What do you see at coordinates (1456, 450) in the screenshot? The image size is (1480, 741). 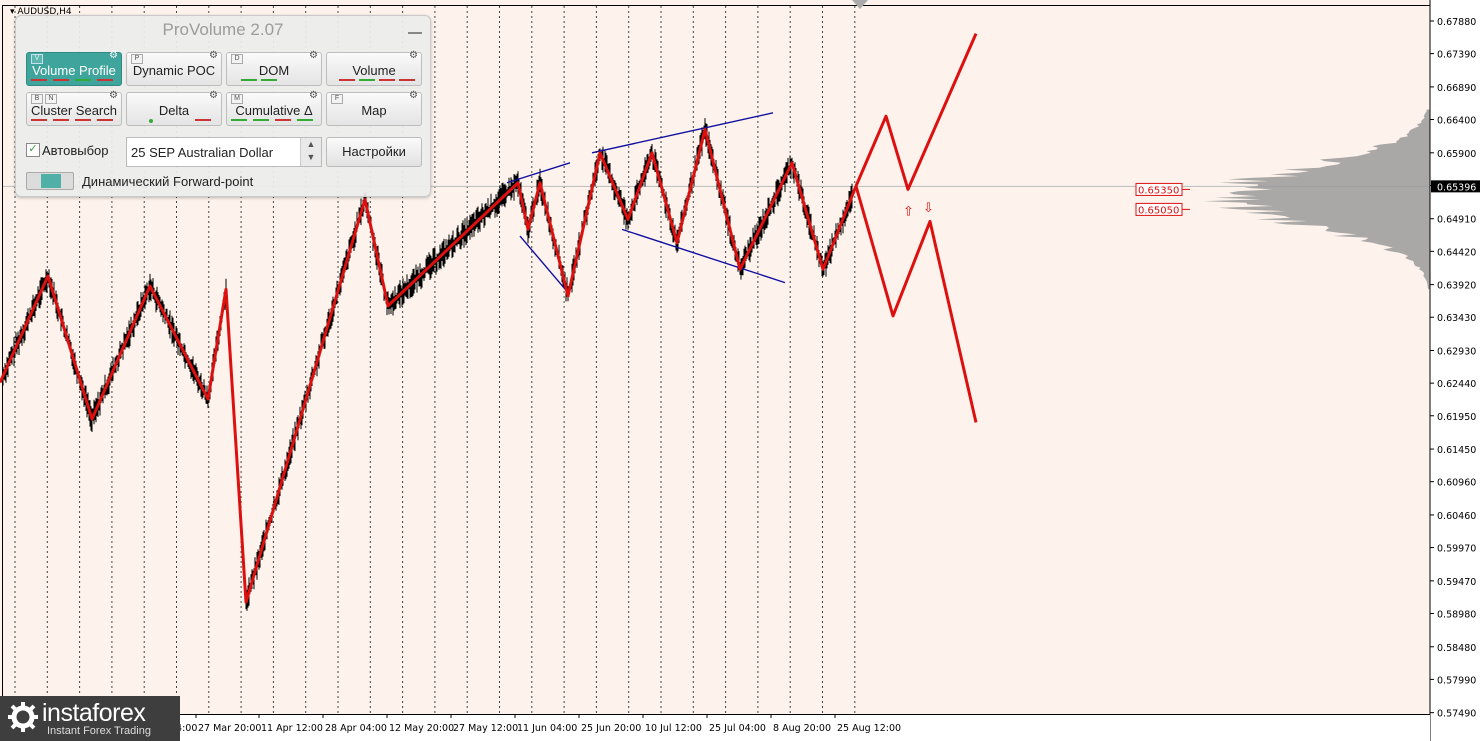 I see `price-tick-label: 0.61450` at bounding box center [1456, 450].